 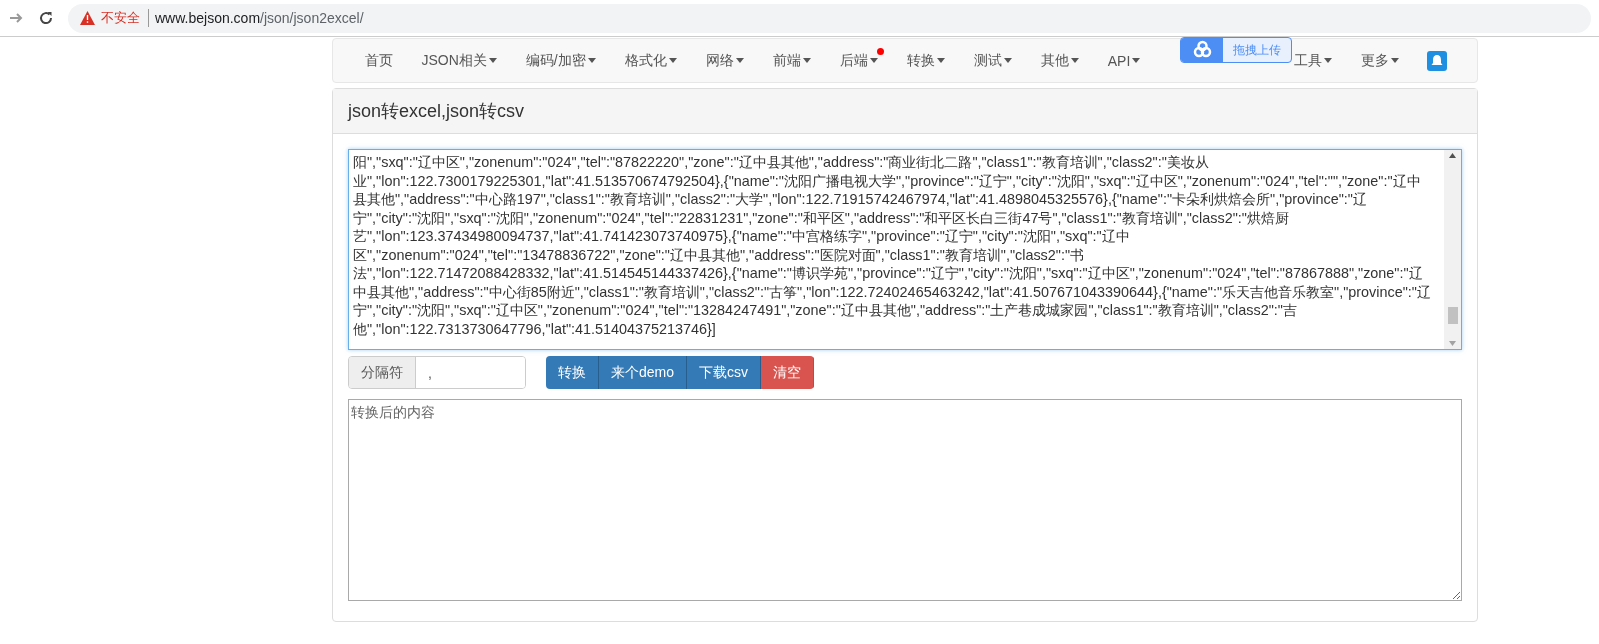 I want to click on json-text-line: 中县其他","address":"中心街85附近","class1":"教育培训","class2":"古筝","lon":122.72402465463242,"lat":41.507671043390644},{"name":"乐天吉他音乐教室","province":"辽, so click(x=892, y=291).